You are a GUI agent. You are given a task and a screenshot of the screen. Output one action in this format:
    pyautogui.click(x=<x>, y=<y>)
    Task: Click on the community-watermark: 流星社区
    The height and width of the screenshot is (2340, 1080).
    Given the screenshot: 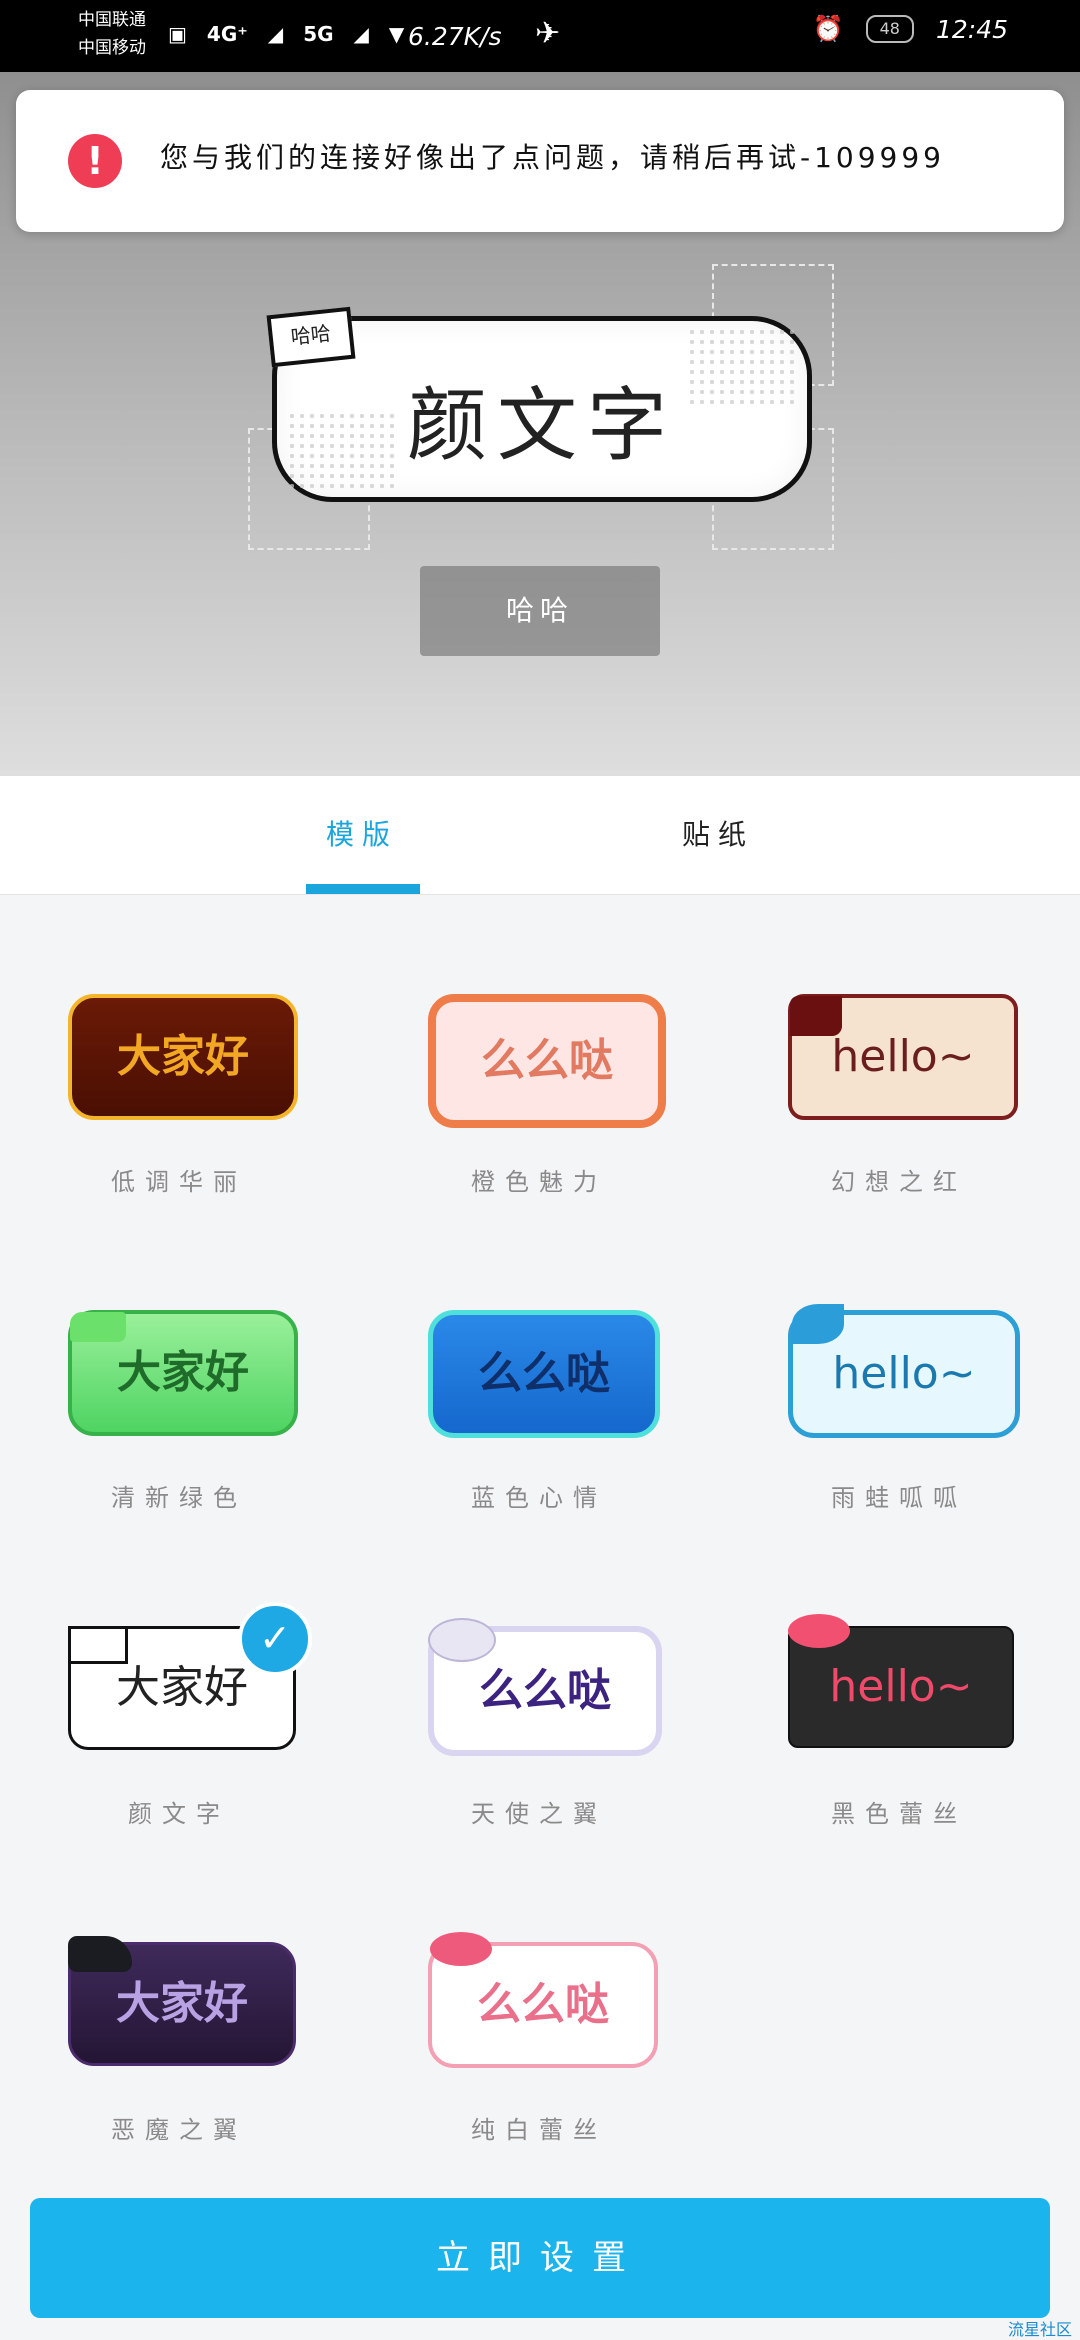 What is the action you would take?
    pyautogui.click(x=1039, y=2329)
    